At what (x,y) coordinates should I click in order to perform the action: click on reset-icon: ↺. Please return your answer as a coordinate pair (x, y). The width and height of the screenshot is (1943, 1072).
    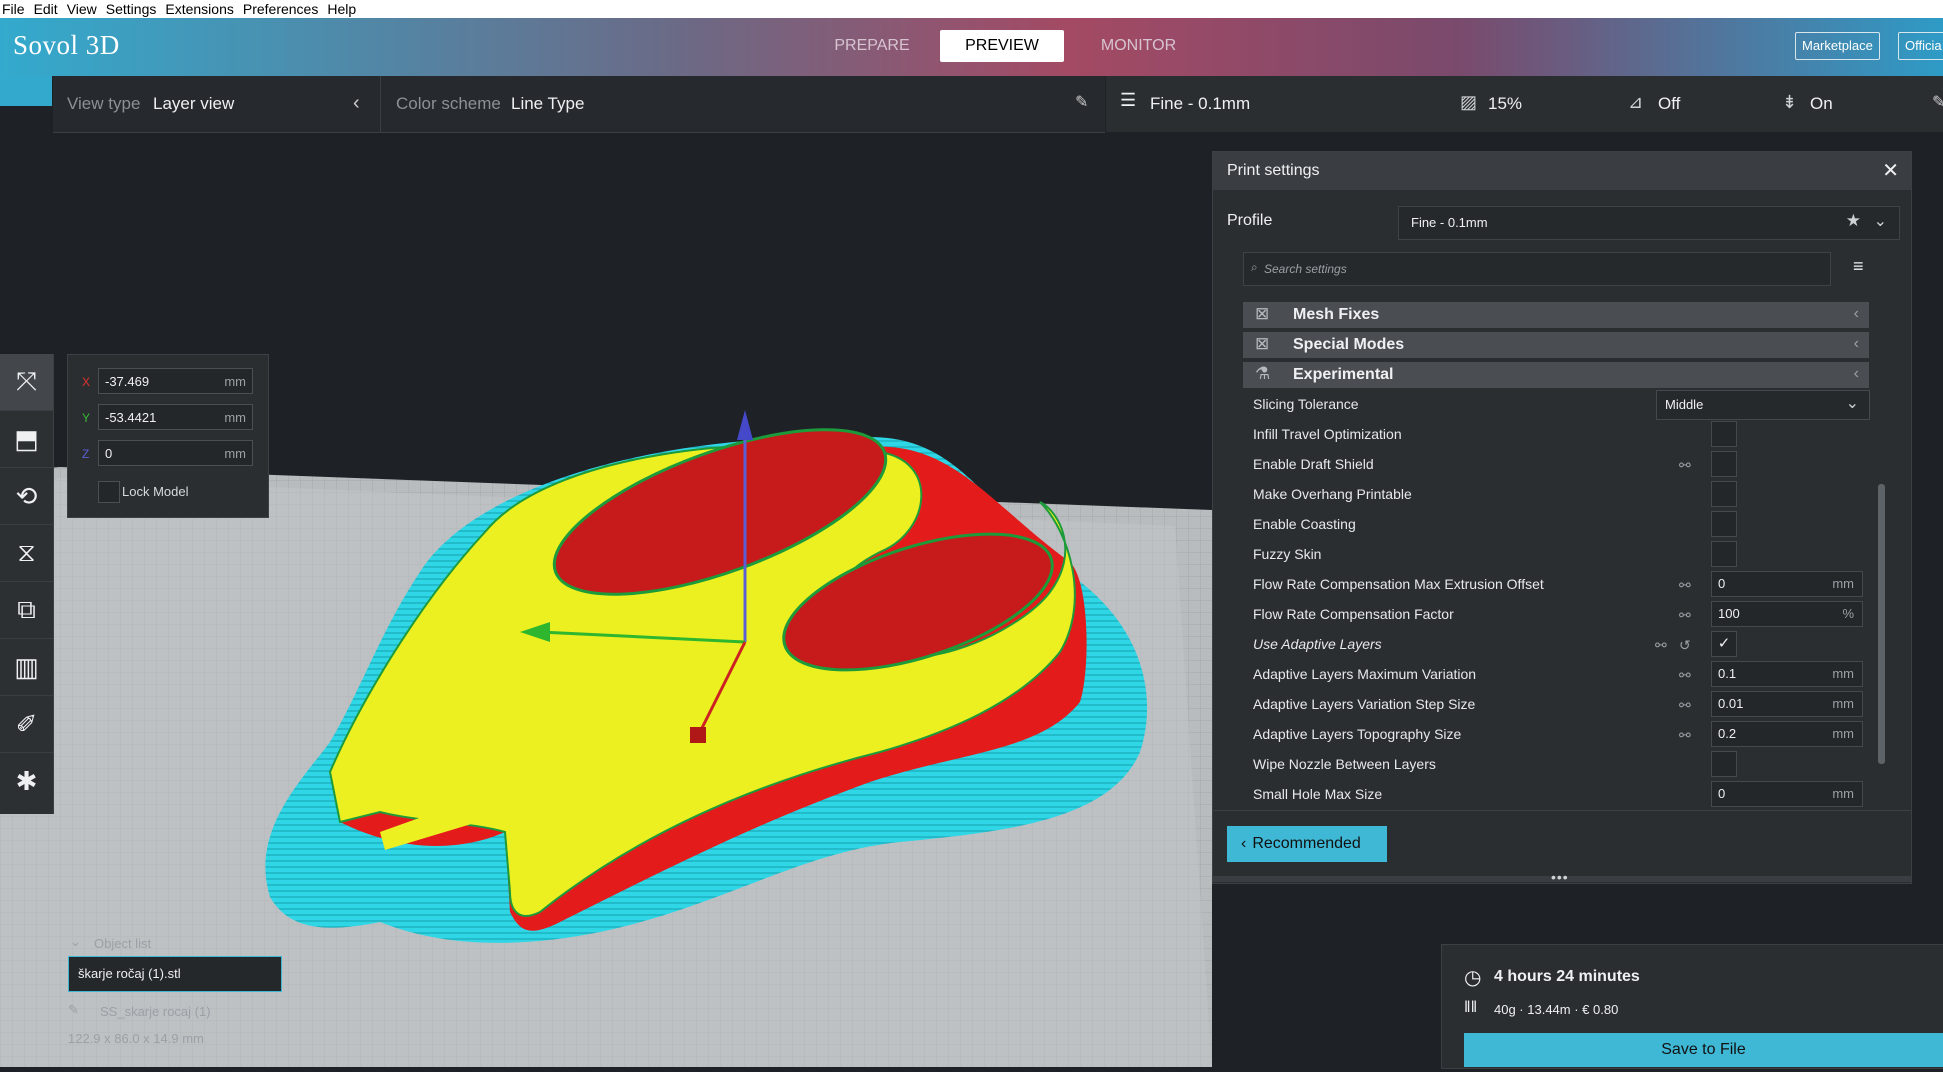
    Looking at the image, I should click on (1687, 645).